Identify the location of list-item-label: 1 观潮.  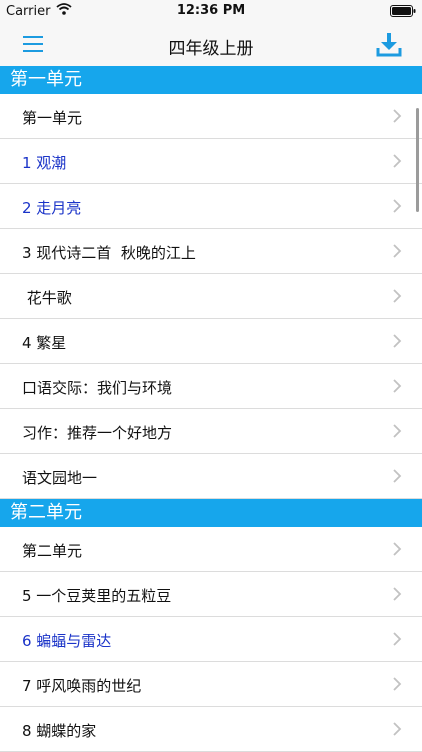
(44, 163).